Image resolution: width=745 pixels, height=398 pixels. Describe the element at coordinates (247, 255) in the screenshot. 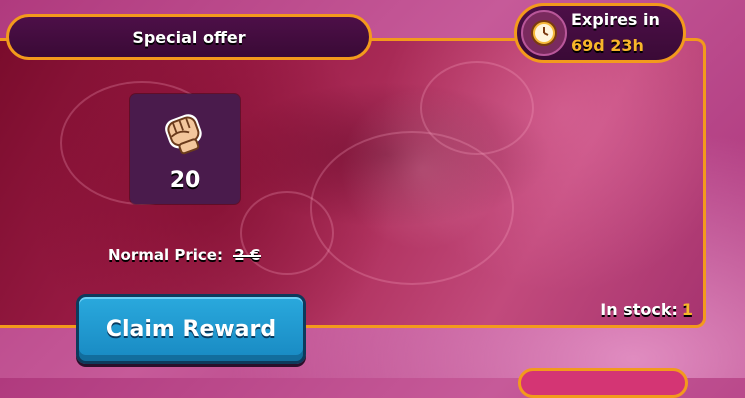

I see `normal-price-value: 2 €` at that location.